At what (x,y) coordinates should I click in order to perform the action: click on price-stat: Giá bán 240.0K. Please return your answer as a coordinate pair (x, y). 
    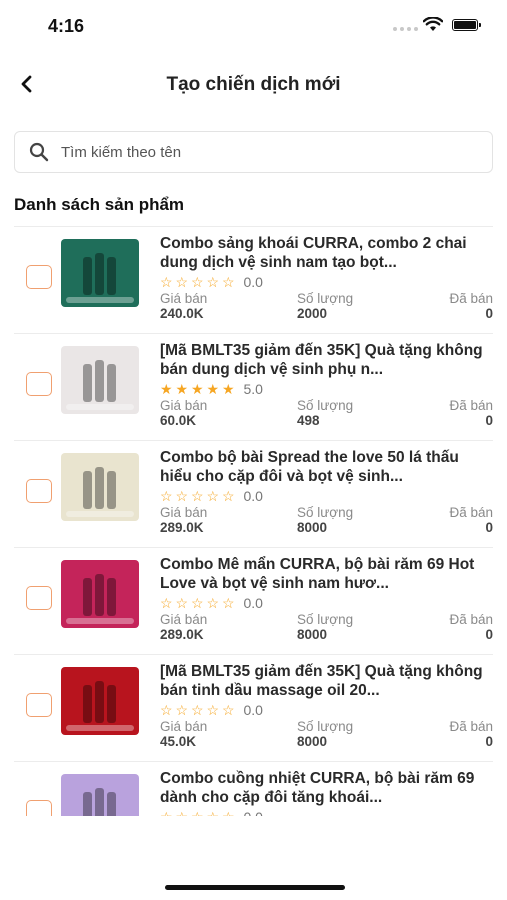
    Looking at the image, I should click on (183, 306).